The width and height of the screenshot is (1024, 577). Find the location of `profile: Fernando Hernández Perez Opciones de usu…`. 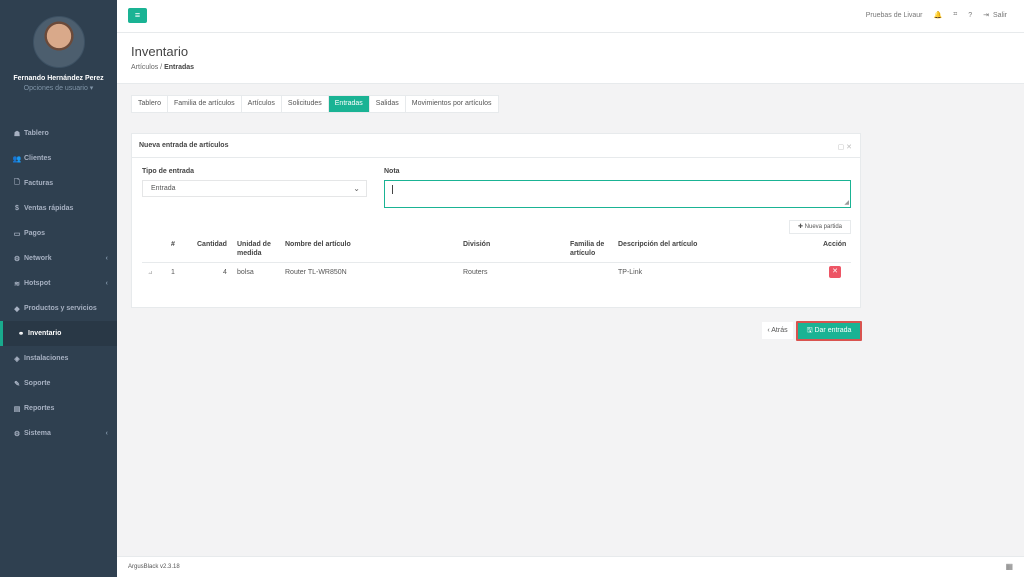

profile: Fernando Hernández Perez Opciones de usu… is located at coordinates (58, 58).